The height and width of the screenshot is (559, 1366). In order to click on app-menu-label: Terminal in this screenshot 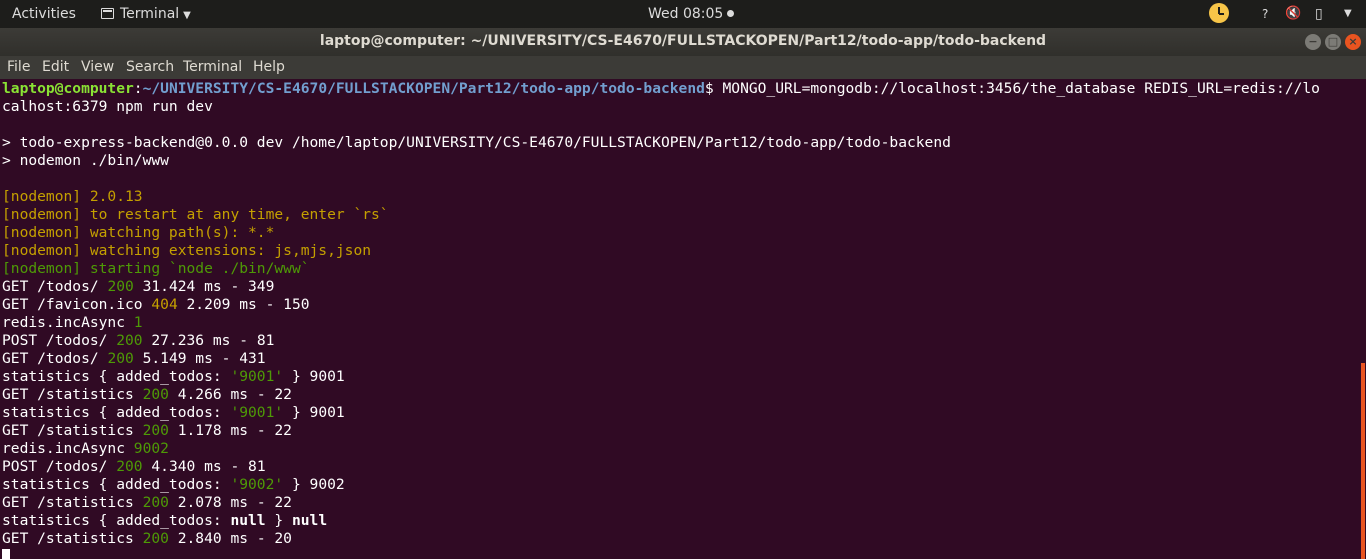, I will do `click(150, 14)`.